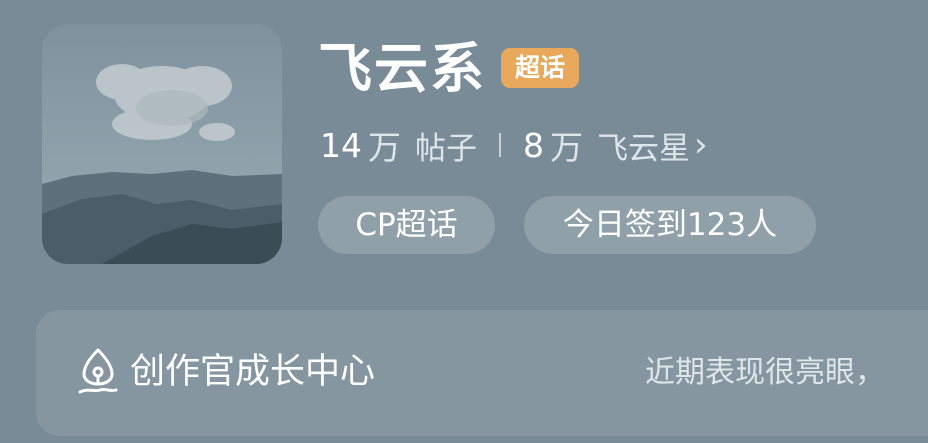 Image resolution: width=928 pixels, height=443 pixels. What do you see at coordinates (341, 145) in the screenshot?
I see `posts-count: 14` at bounding box center [341, 145].